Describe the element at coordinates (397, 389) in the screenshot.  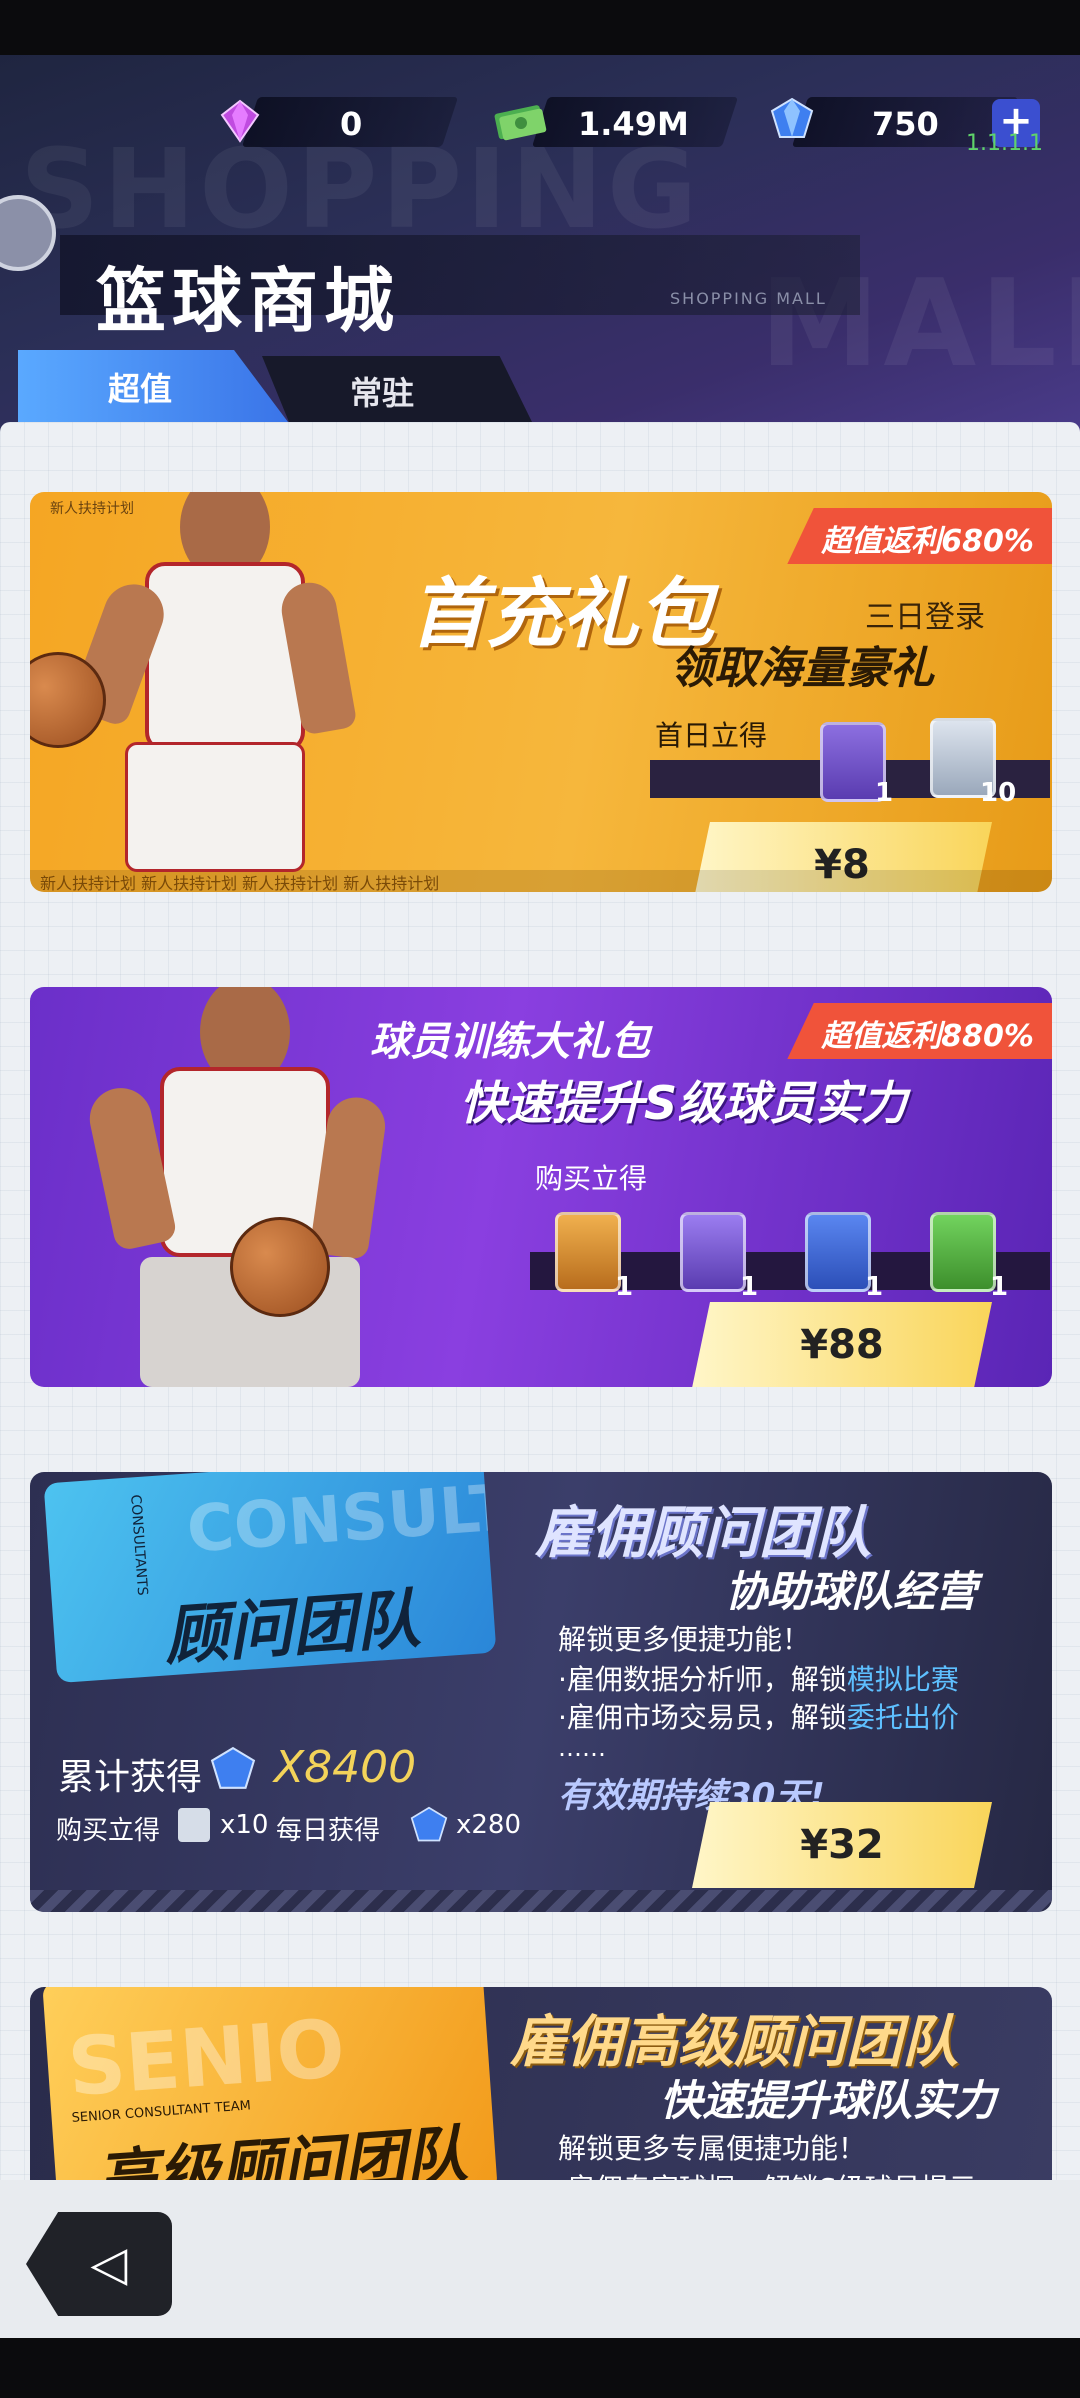
I see `tab-permanent: 常驻` at that location.